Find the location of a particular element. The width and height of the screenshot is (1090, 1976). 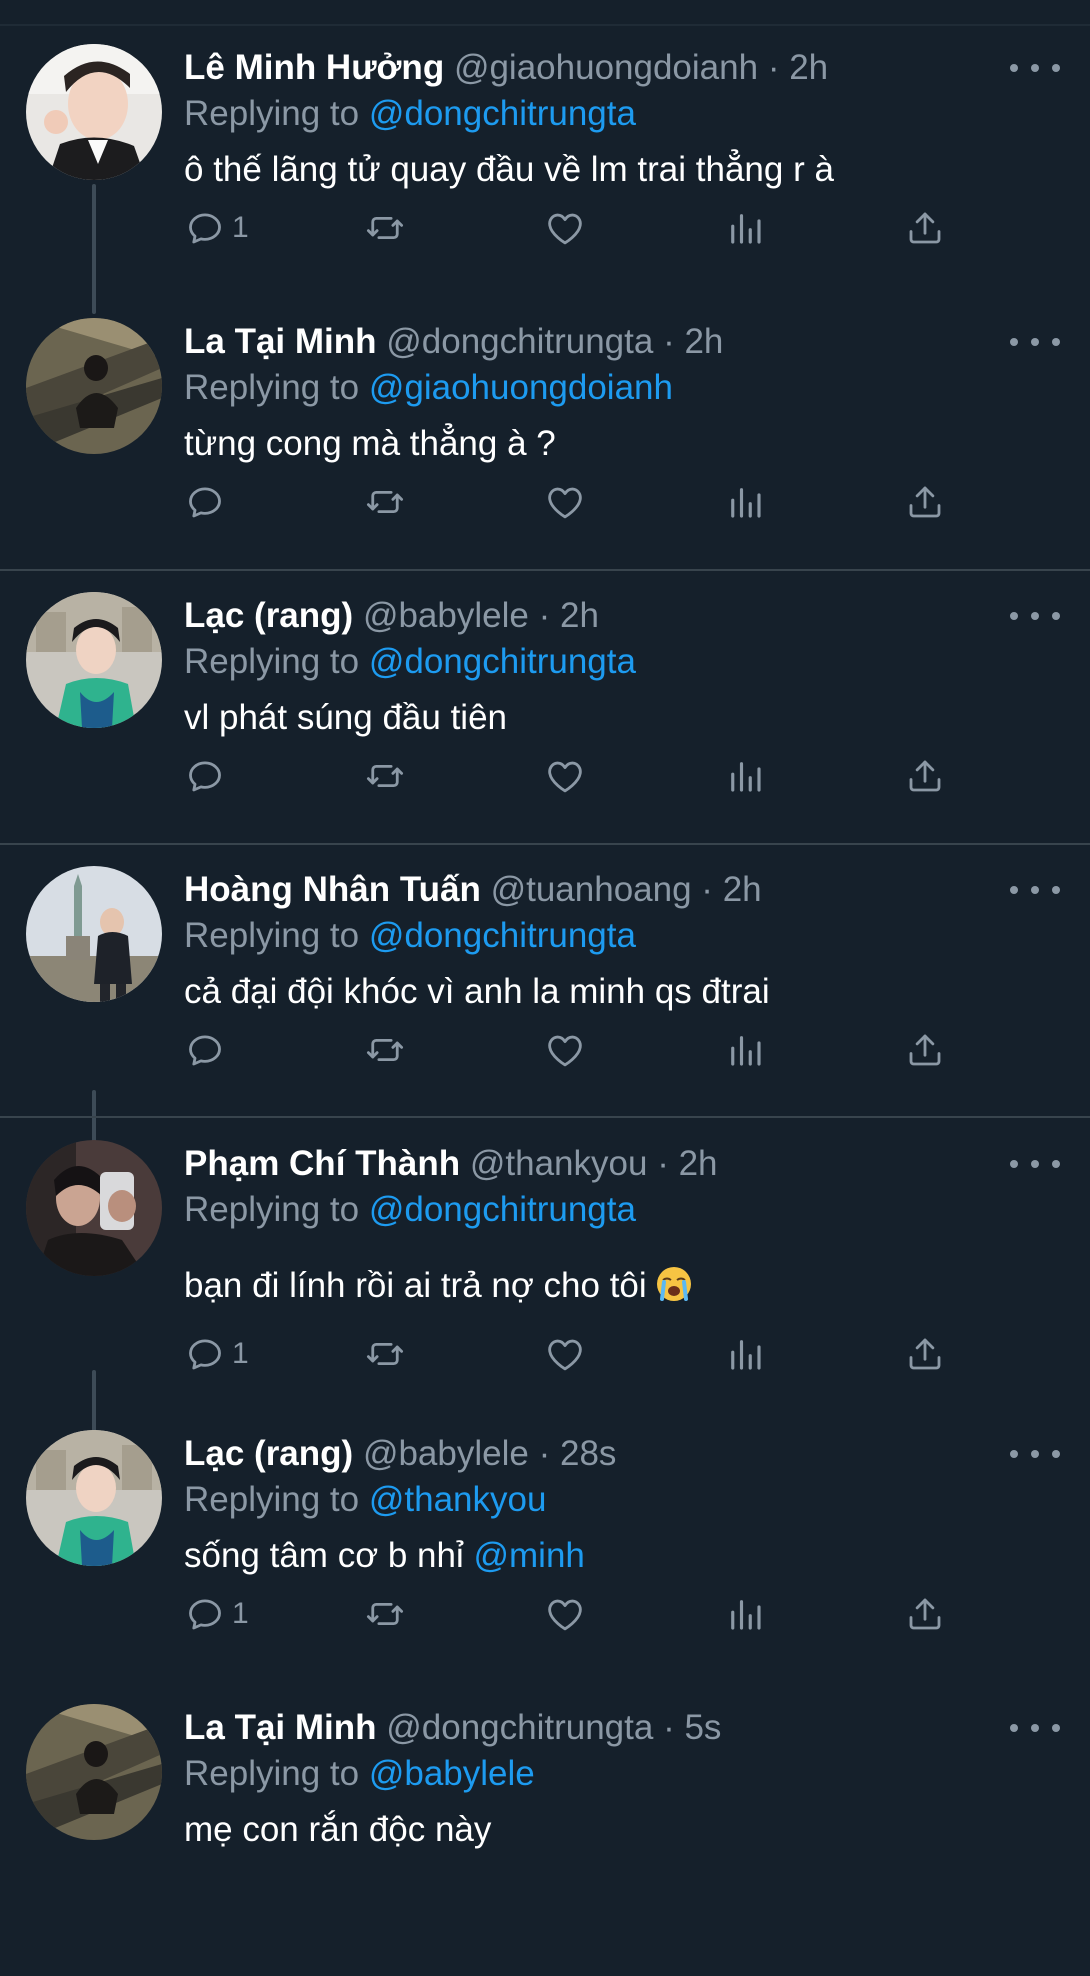

tweet-header: La Tại Minh @dongchitrungta · 5s is located at coordinates (584, 1728).